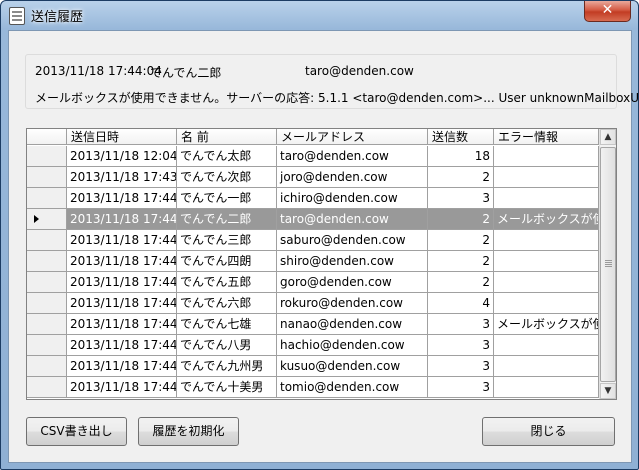  What do you see at coordinates (352, 282) in the screenshot?
I see `cell-email: goro@denden.cow` at bounding box center [352, 282].